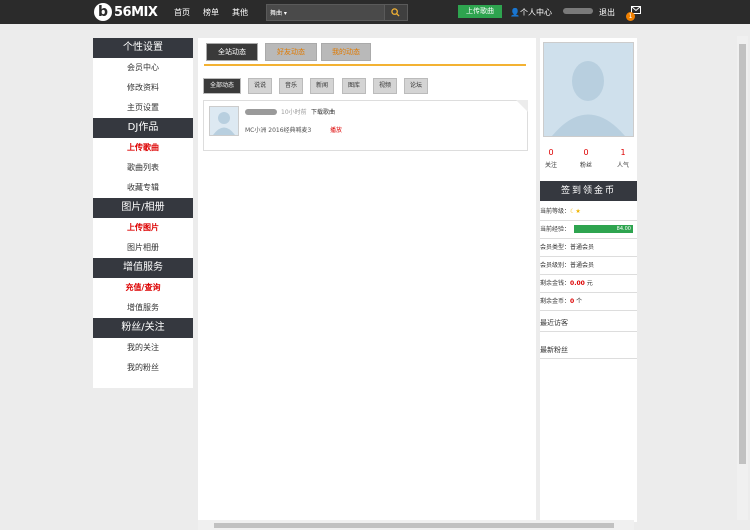 The height and width of the screenshot is (530, 750). What do you see at coordinates (278, 12) in the screenshot?
I see `search-category-select: 舞曲 ▾` at bounding box center [278, 12].